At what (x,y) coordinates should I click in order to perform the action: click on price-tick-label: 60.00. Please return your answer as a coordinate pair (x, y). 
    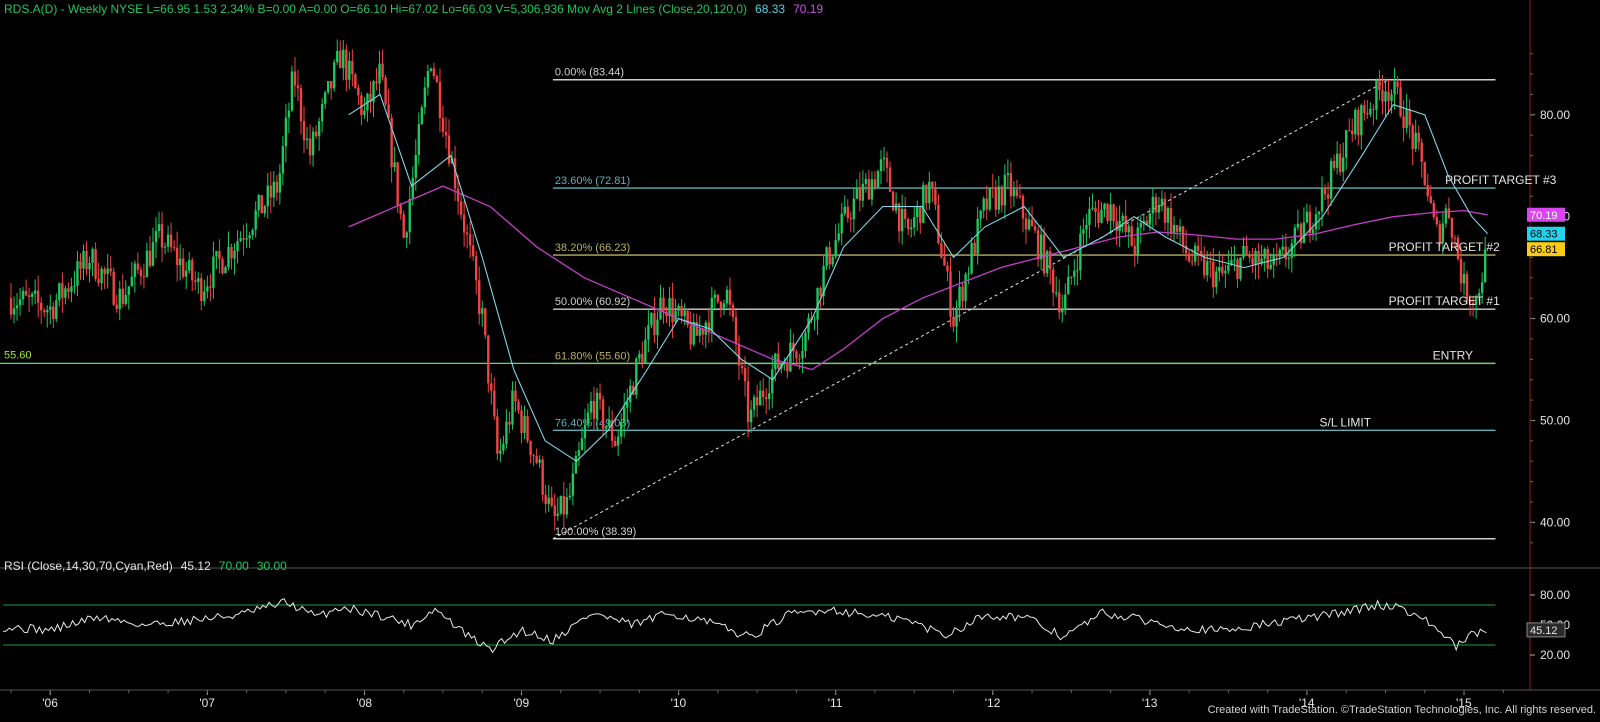
    Looking at the image, I should click on (1555, 319).